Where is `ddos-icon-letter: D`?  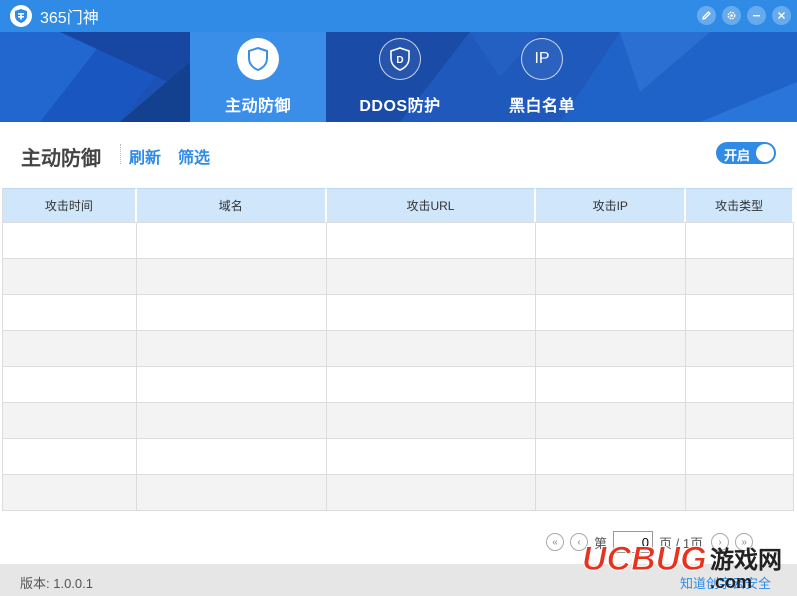
ddos-icon-letter: D is located at coordinates (399, 60).